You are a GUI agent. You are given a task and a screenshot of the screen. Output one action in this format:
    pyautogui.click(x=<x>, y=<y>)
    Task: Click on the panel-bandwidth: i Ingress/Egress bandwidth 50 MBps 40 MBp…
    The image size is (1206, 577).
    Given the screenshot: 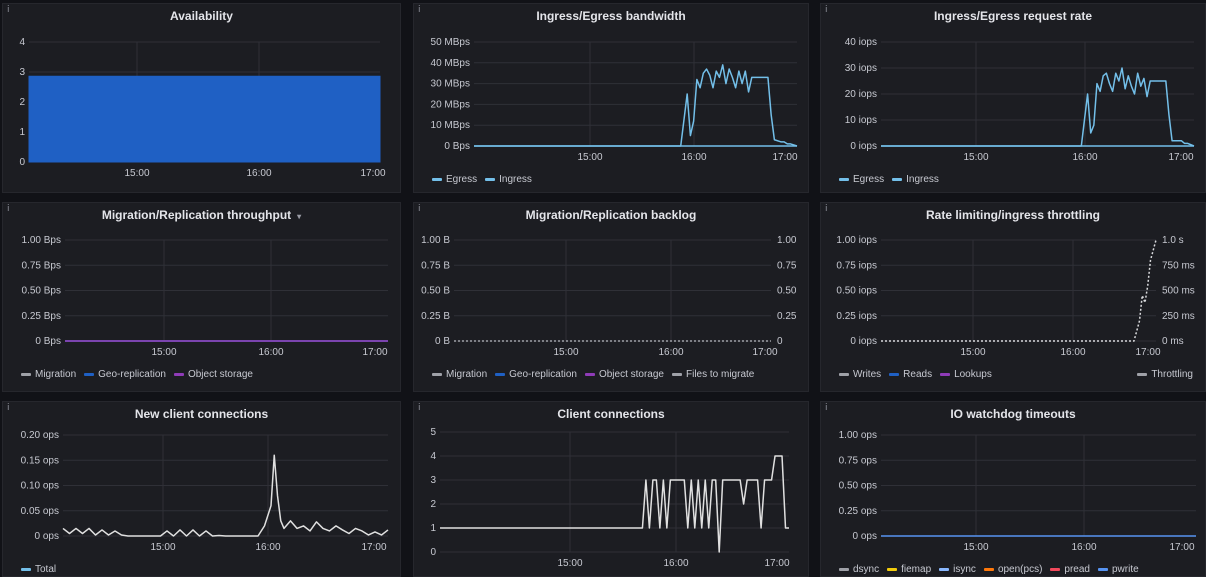 What is the action you would take?
    pyautogui.click(x=611, y=98)
    